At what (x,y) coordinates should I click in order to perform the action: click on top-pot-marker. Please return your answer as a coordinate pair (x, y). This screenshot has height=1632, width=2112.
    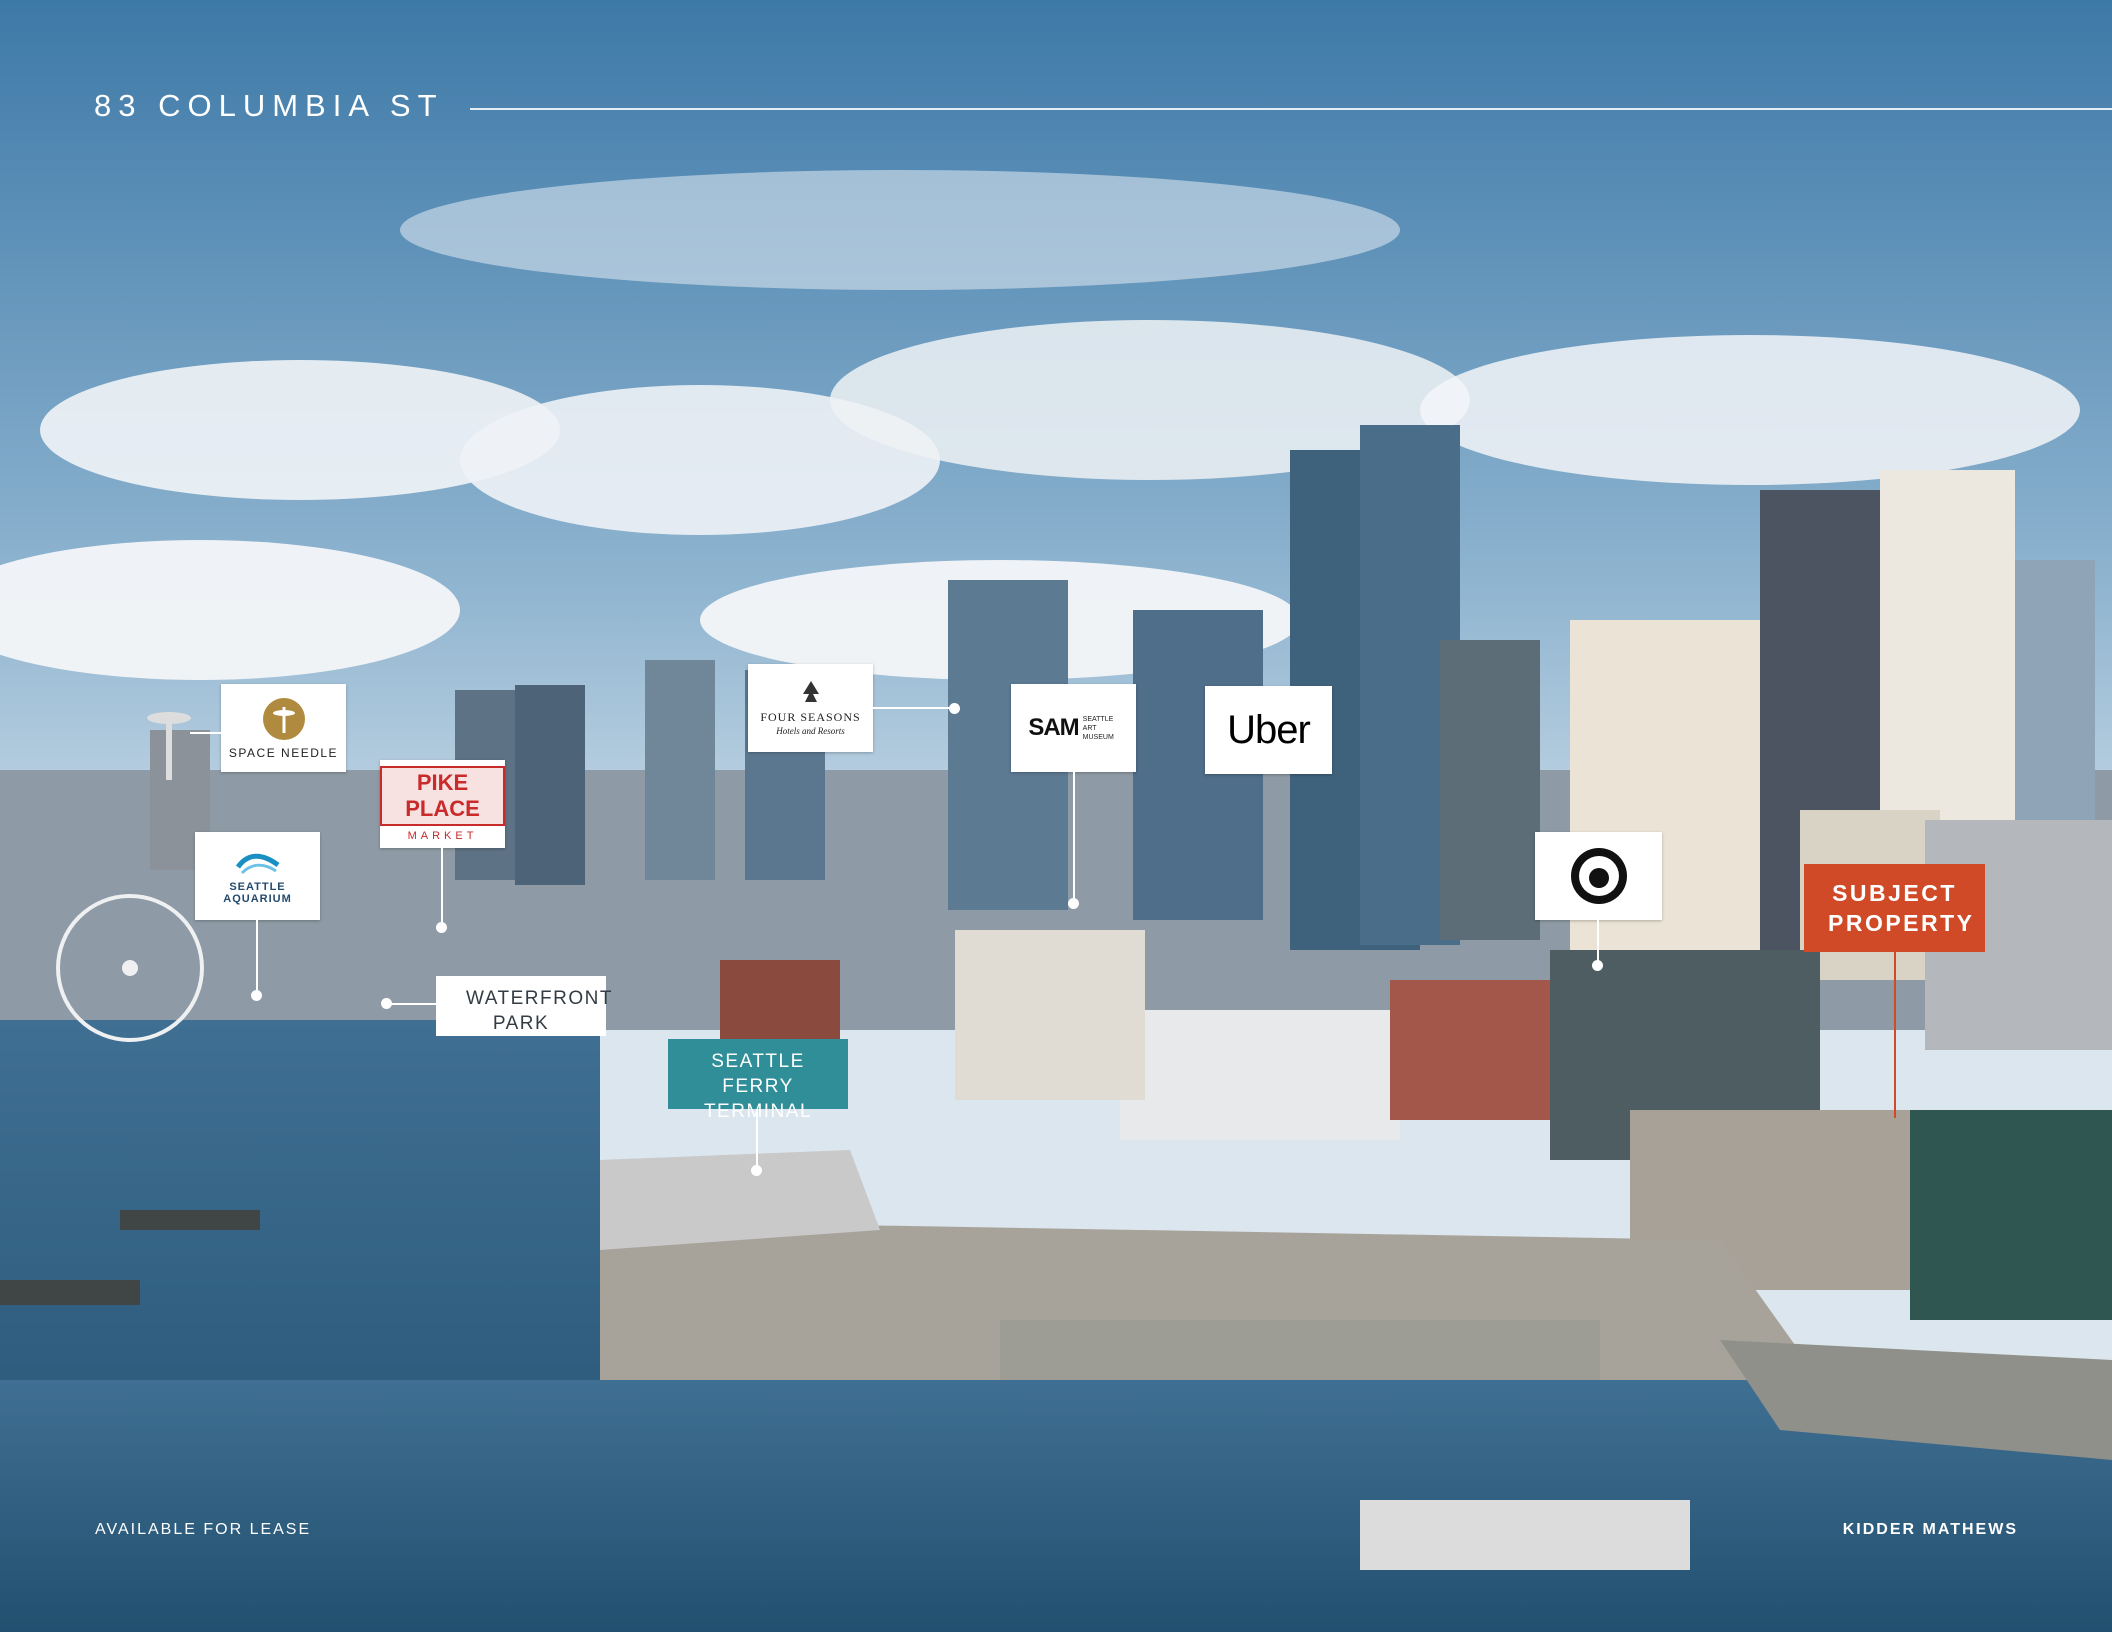
    Looking at the image, I should click on (1597, 965).